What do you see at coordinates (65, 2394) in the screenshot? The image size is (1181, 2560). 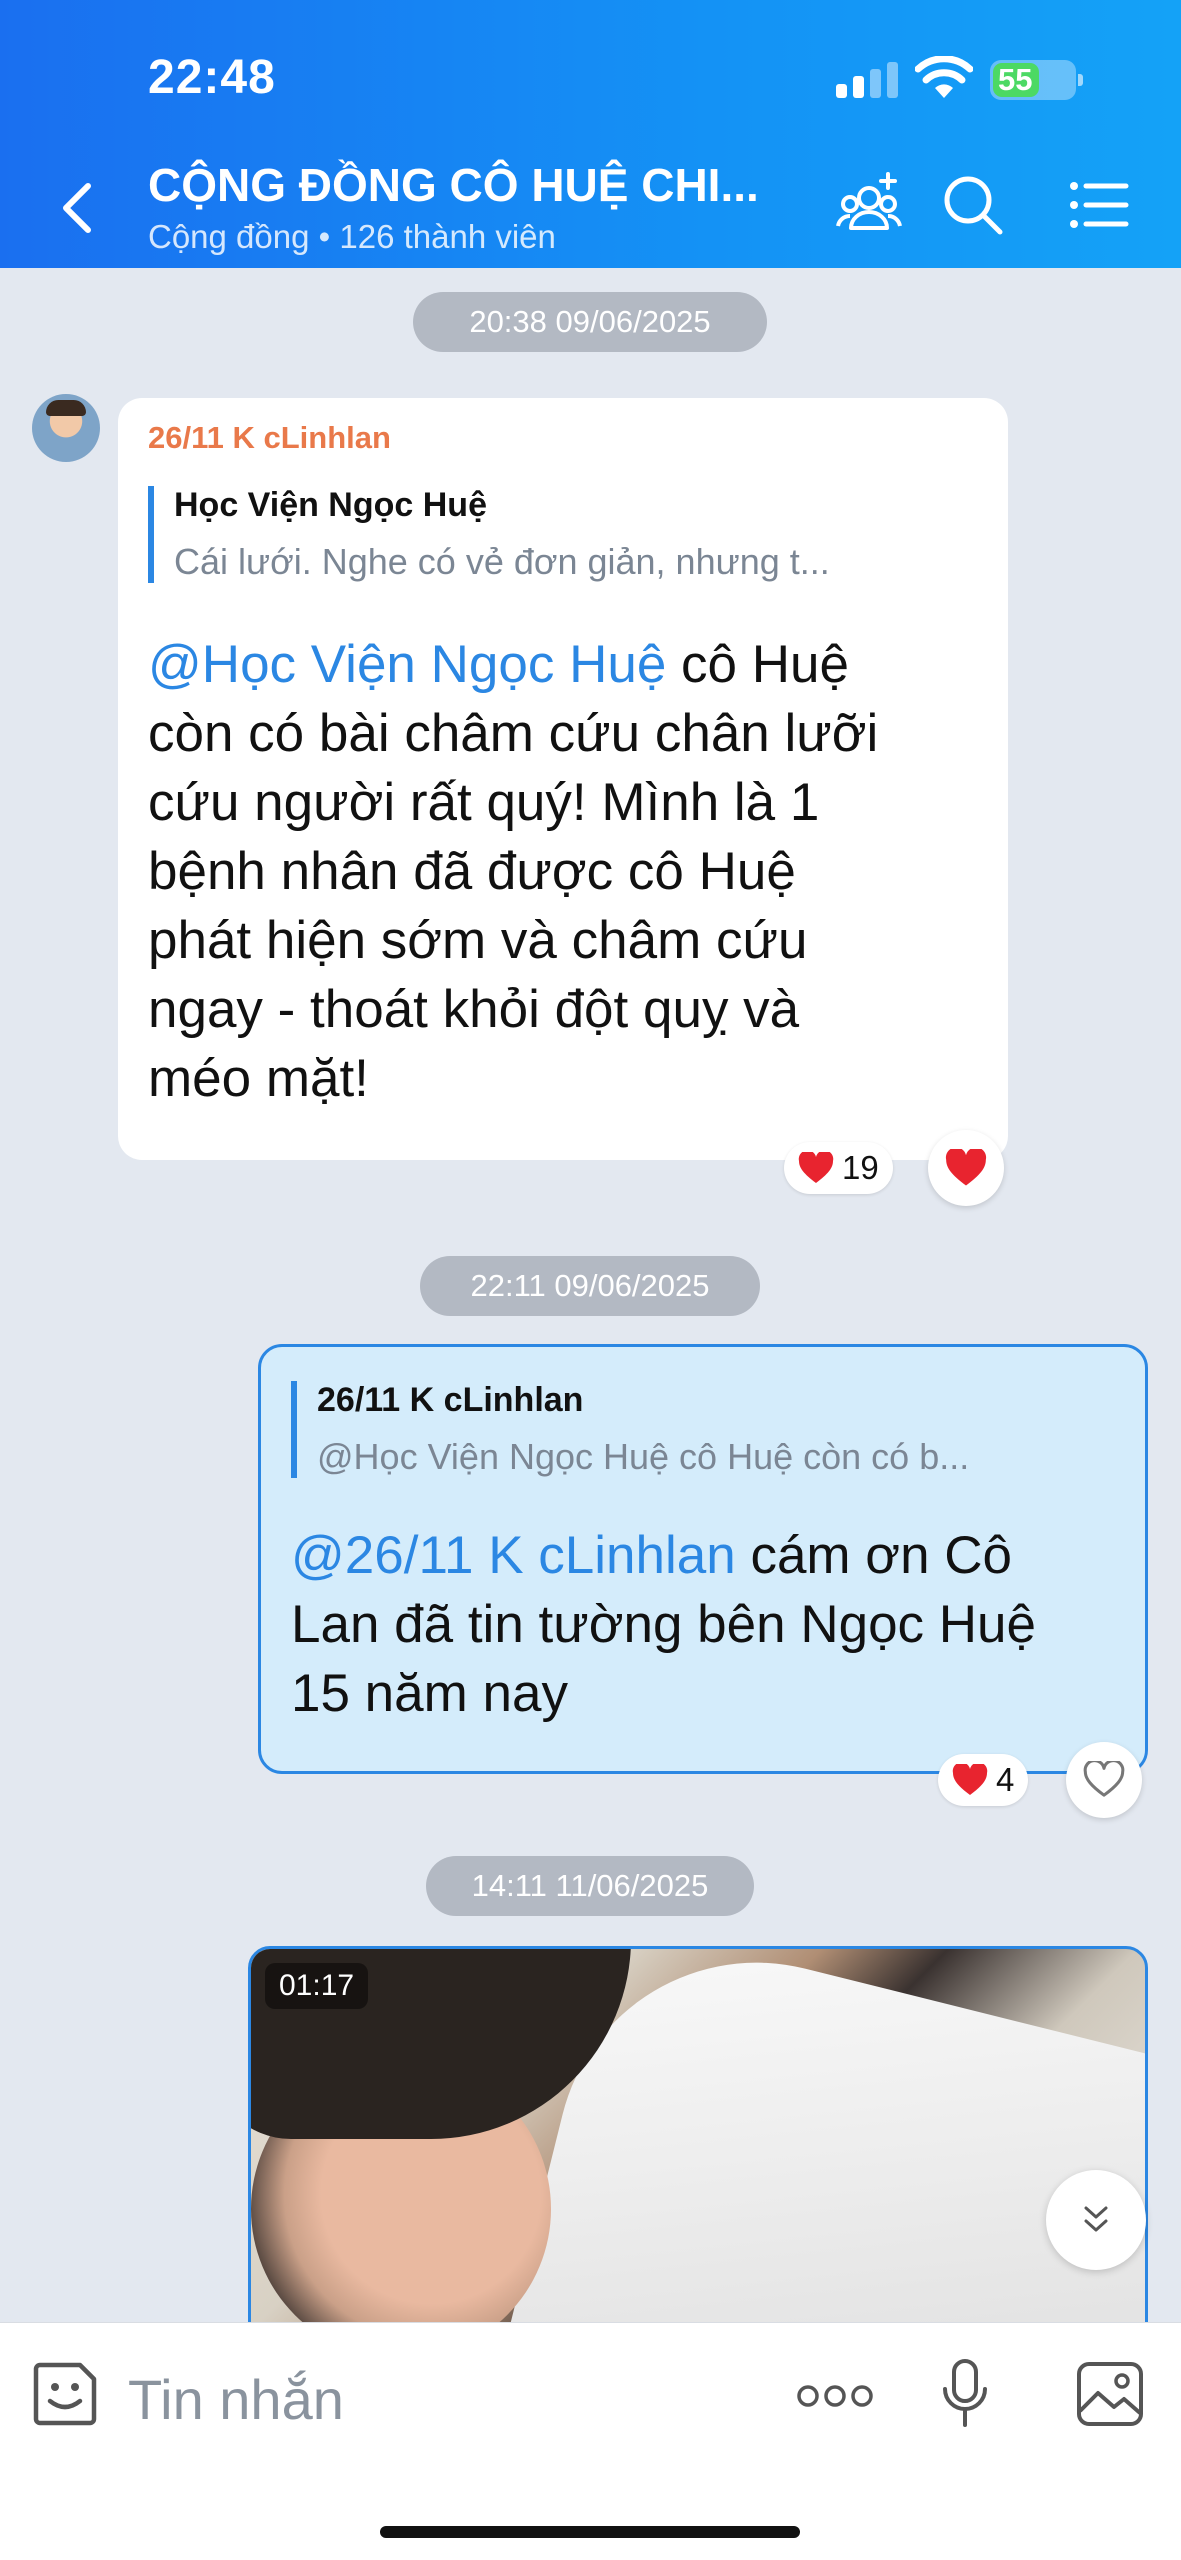 I see `sticker-icon` at bounding box center [65, 2394].